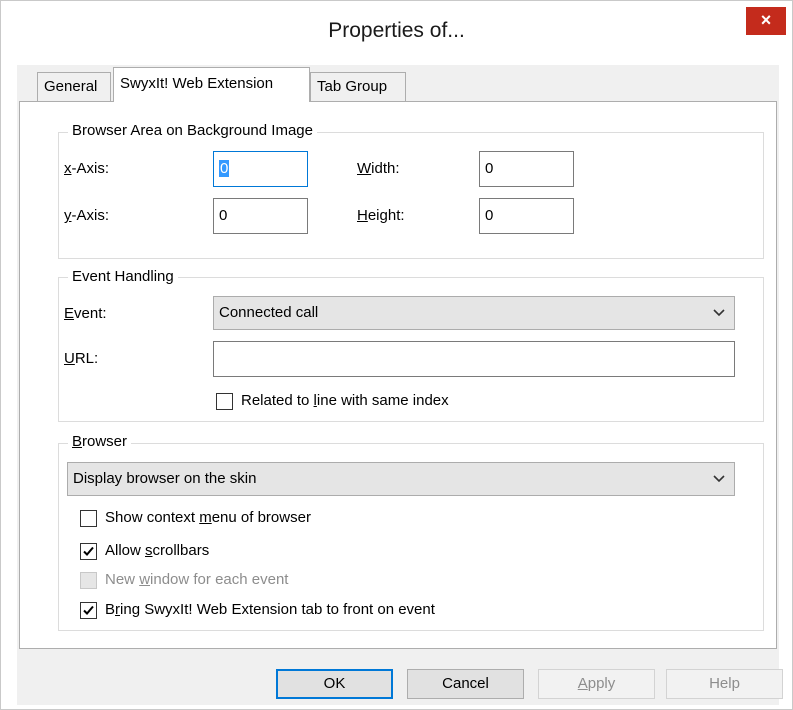  What do you see at coordinates (68, 215) in the screenshot?
I see `y-axis-mnemonic: y` at bounding box center [68, 215].